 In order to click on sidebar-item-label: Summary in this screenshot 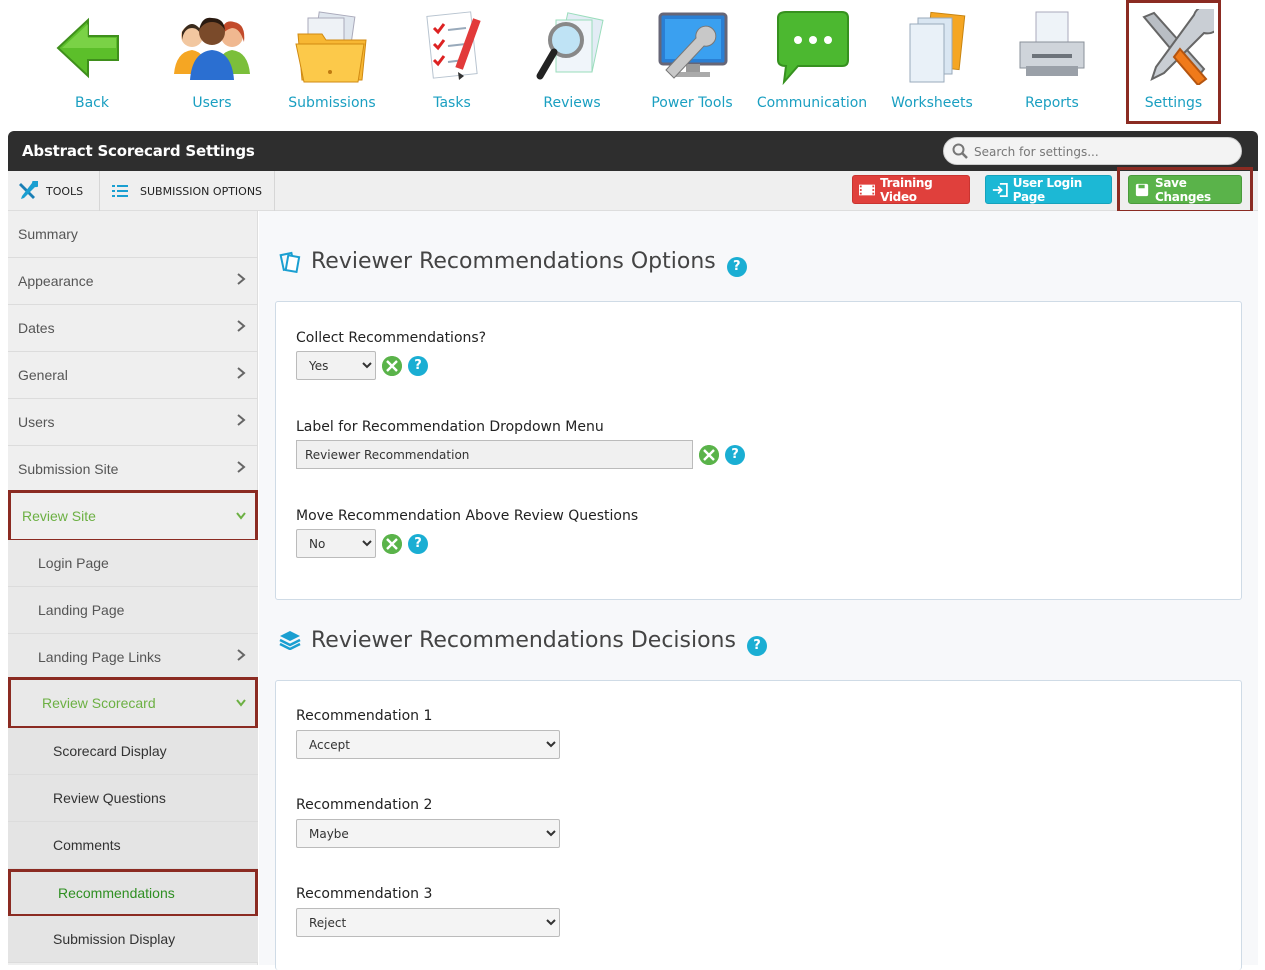, I will do `click(48, 234)`.